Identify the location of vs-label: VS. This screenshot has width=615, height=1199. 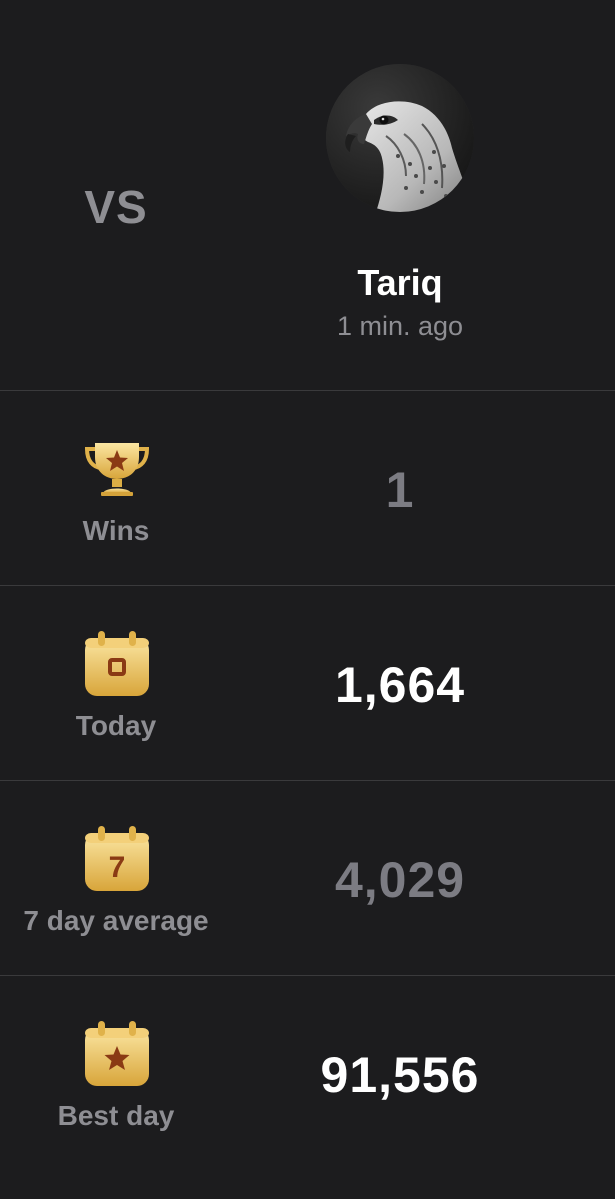
(116, 207).